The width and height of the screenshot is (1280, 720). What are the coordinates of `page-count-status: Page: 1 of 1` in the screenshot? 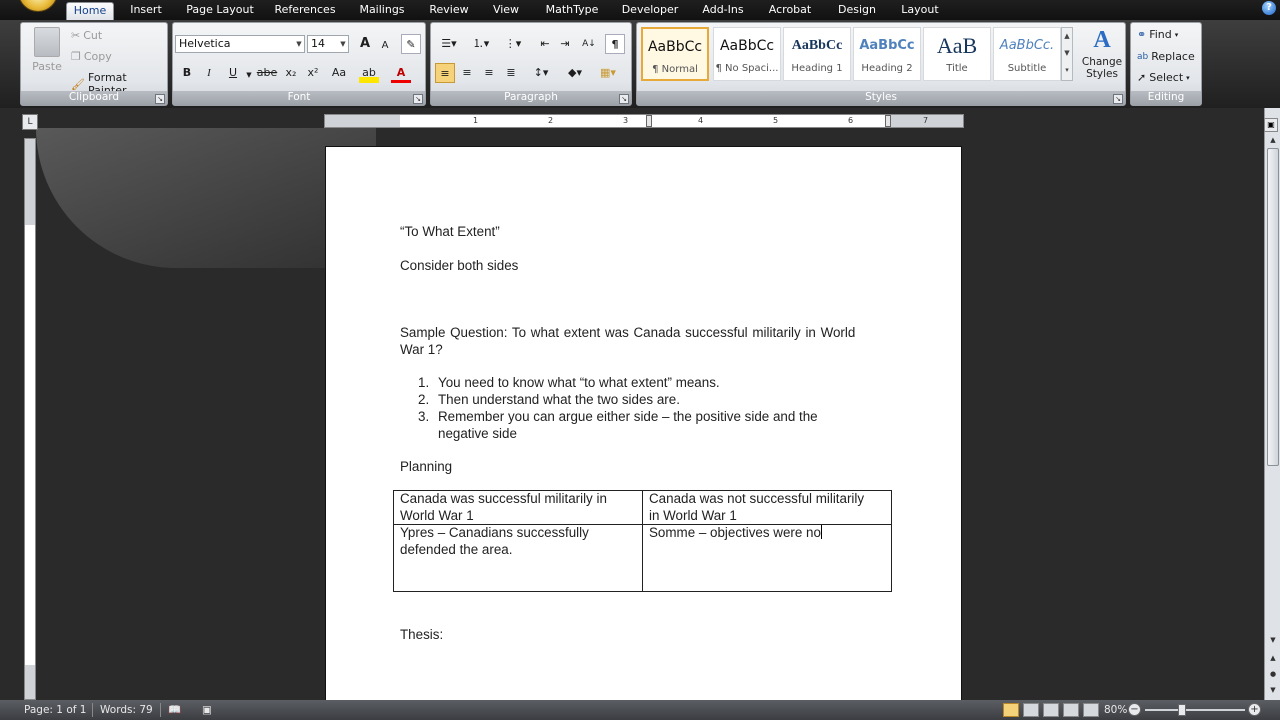 It's located at (55, 710).